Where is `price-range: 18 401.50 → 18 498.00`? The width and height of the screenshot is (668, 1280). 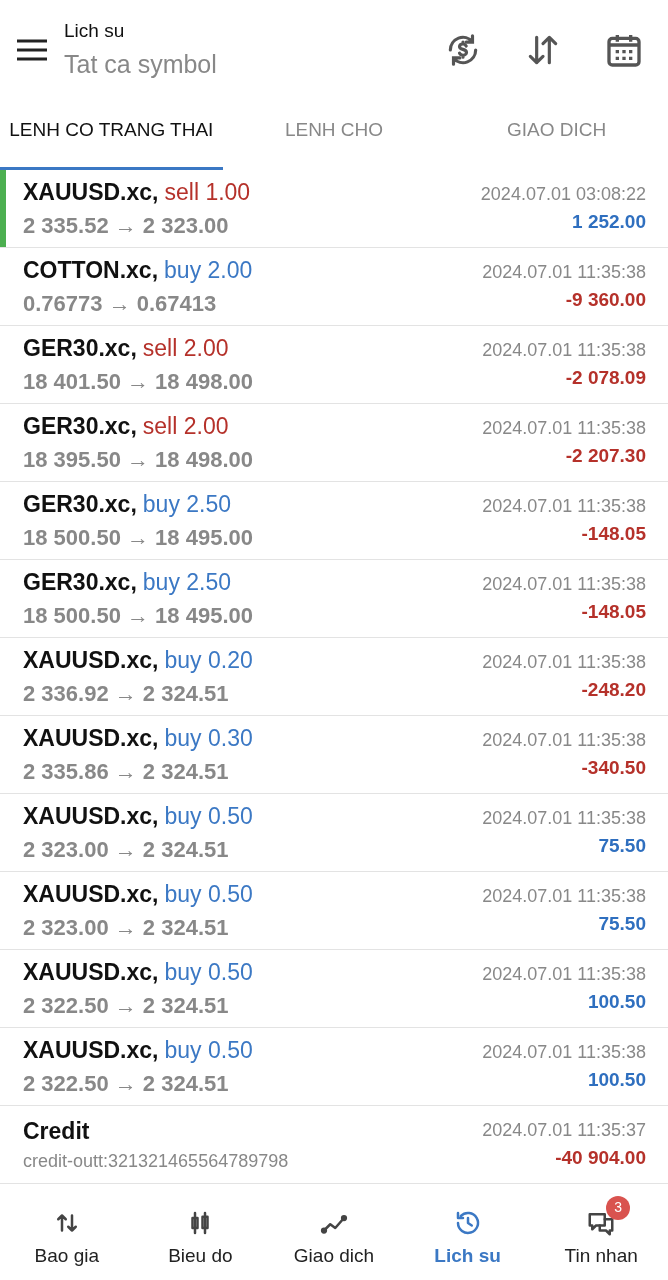
price-range: 18 401.50 → 18 498.00 is located at coordinates (138, 382).